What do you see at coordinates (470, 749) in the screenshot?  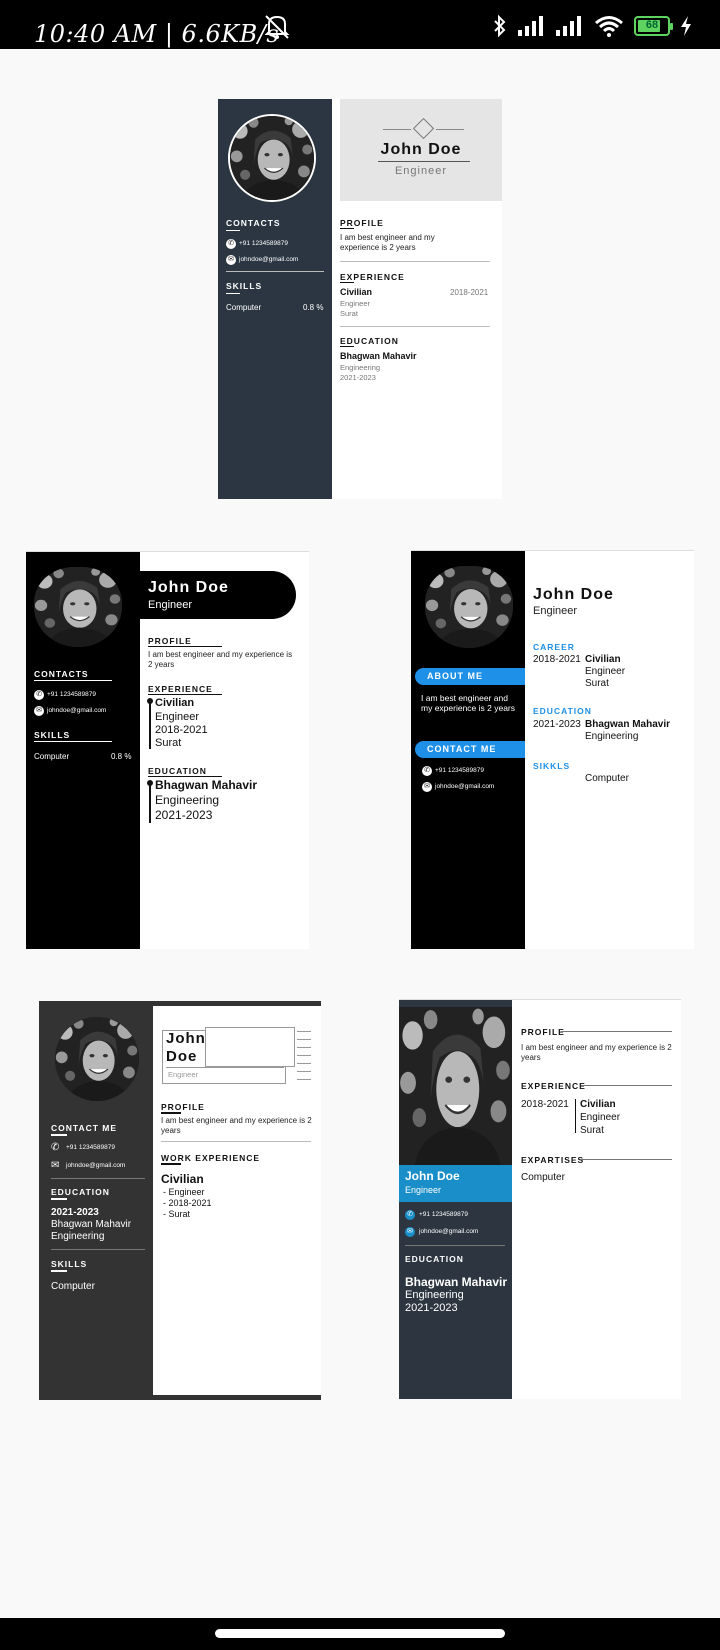 I see `contact-me-heading: CONTACT ME` at bounding box center [470, 749].